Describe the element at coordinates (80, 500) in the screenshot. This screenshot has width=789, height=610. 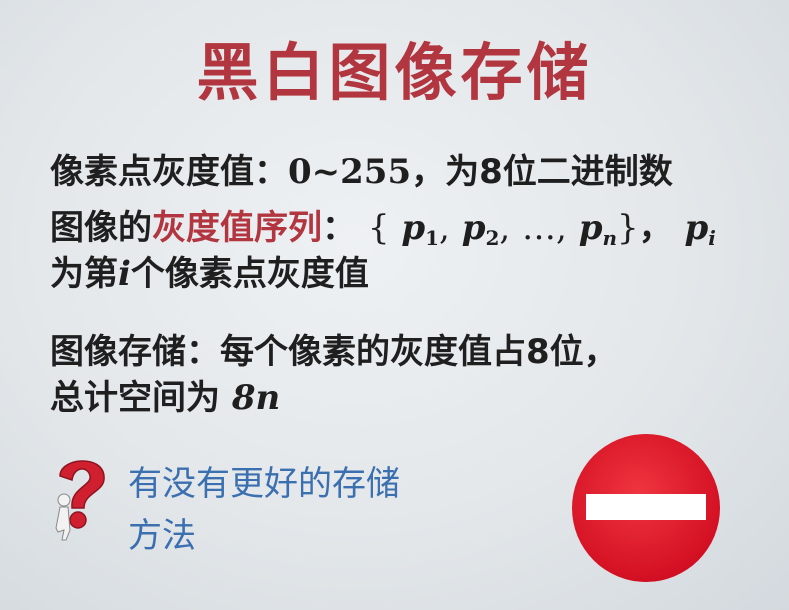
I see `question-mark-figure-icon` at that location.